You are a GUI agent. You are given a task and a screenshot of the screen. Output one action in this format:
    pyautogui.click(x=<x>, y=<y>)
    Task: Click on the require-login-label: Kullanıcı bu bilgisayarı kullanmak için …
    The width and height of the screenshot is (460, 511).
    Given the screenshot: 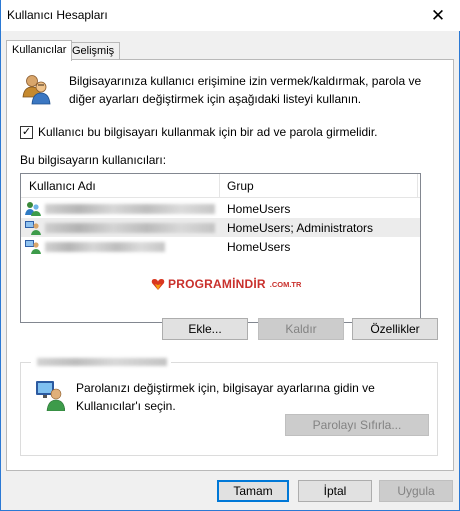 What is the action you would take?
    pyautogui.click(x=208, y=132)
    